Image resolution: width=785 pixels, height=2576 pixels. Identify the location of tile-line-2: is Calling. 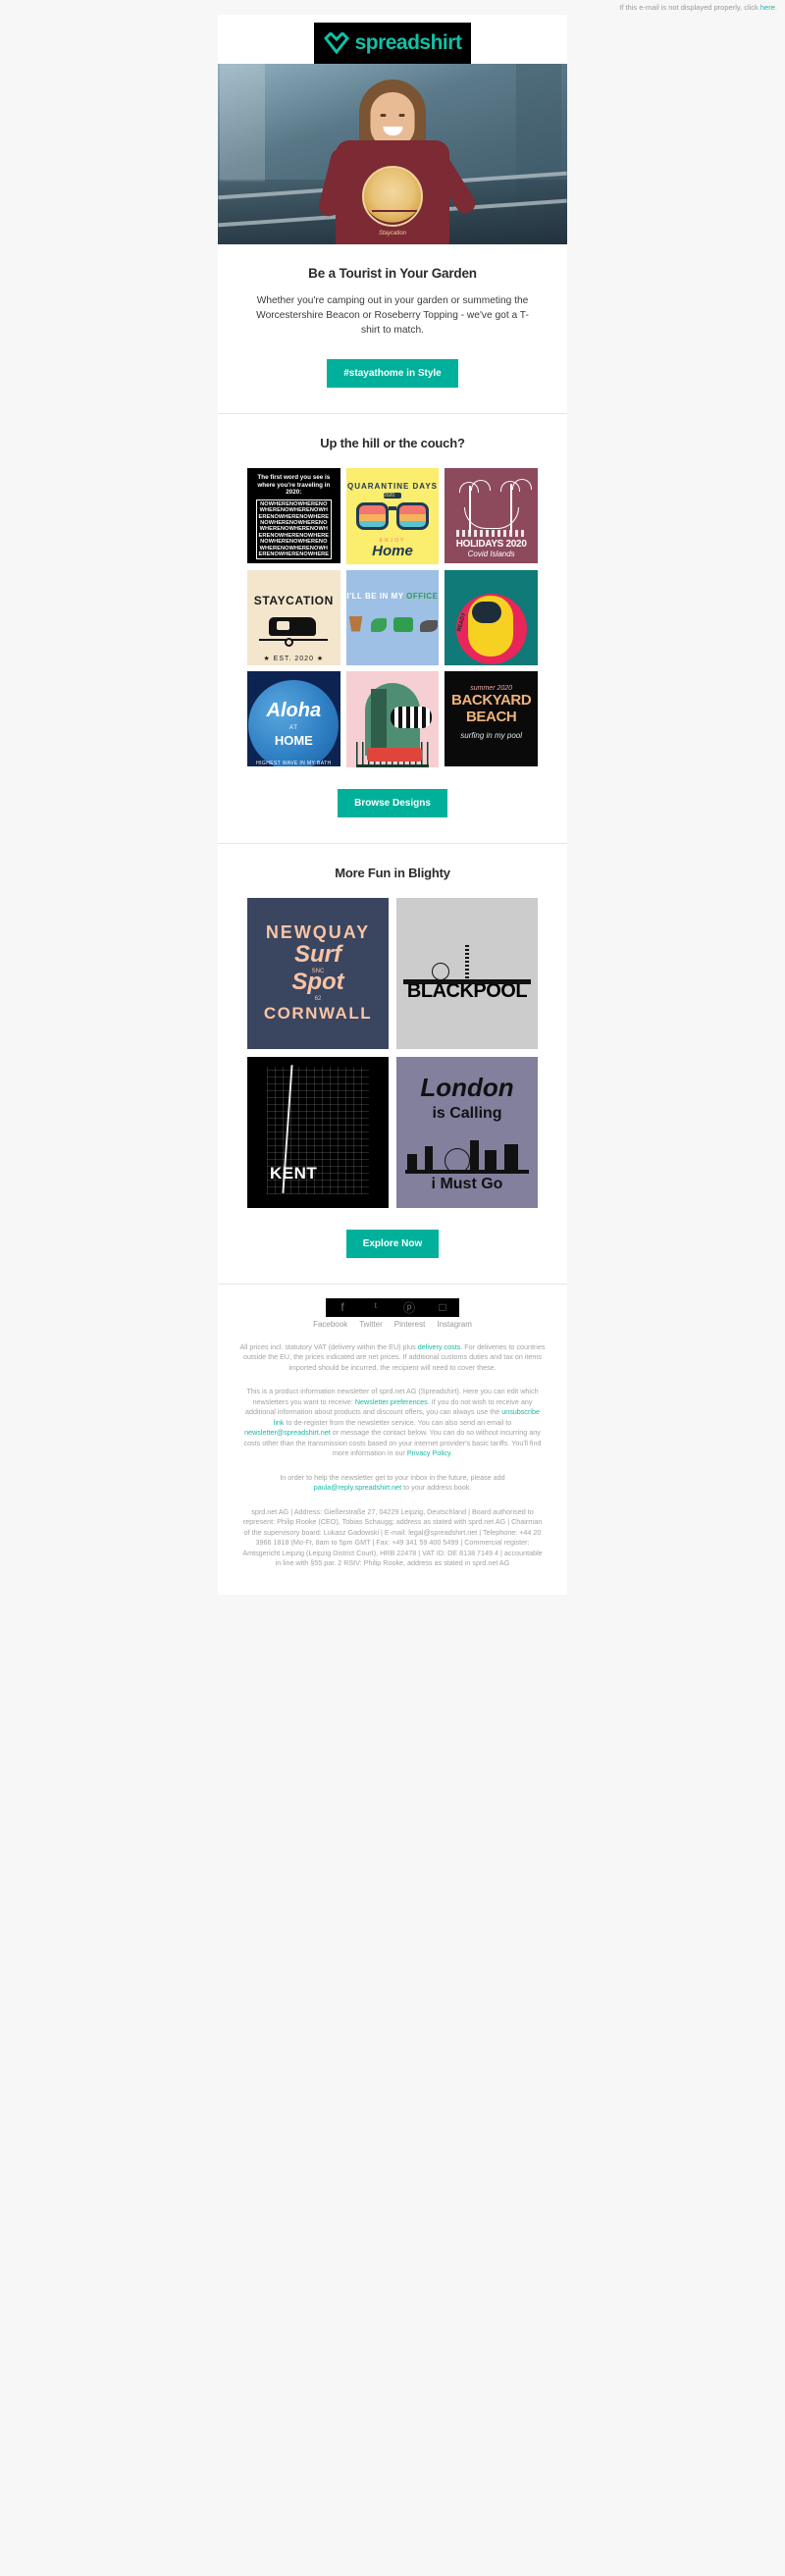
(467, 1113).